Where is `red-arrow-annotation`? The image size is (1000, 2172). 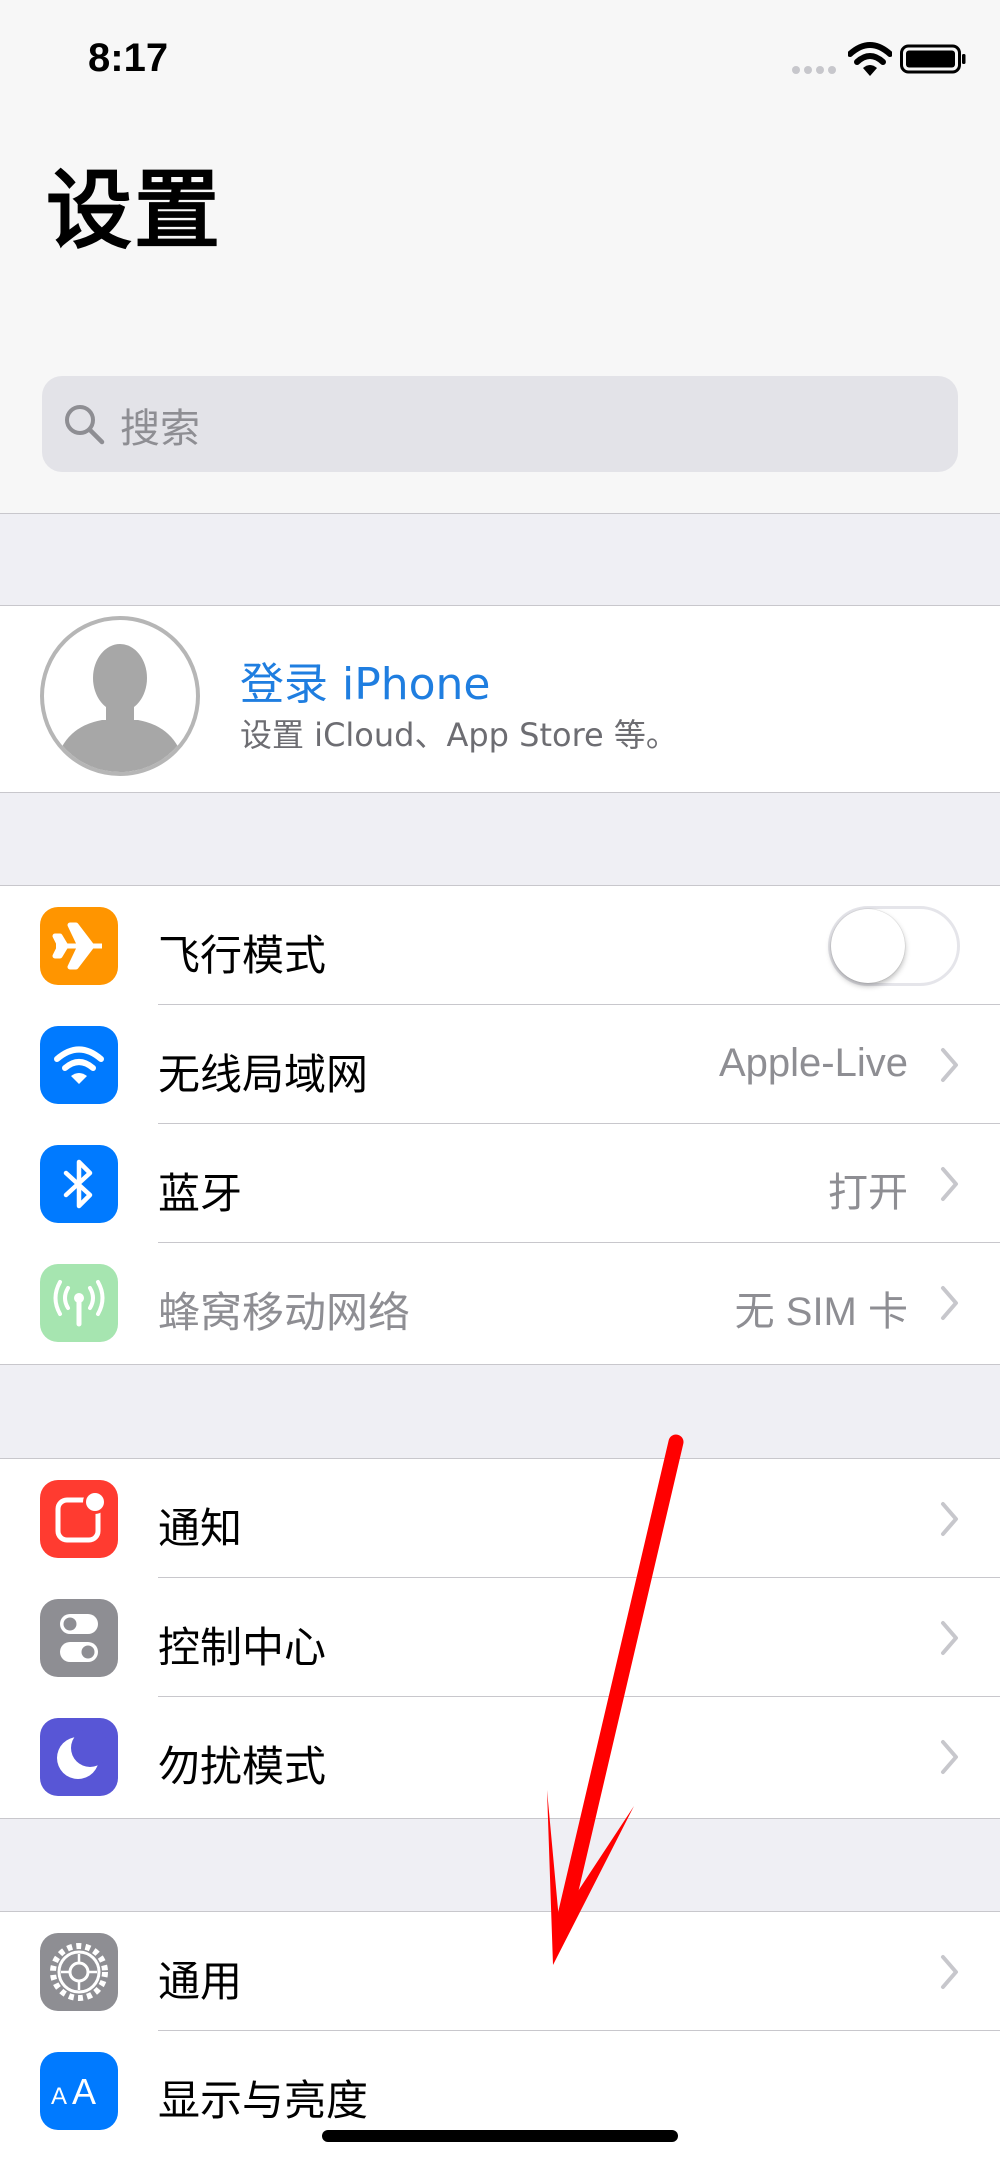
red-arrow-annotation is located at coordinates (615, 1699).